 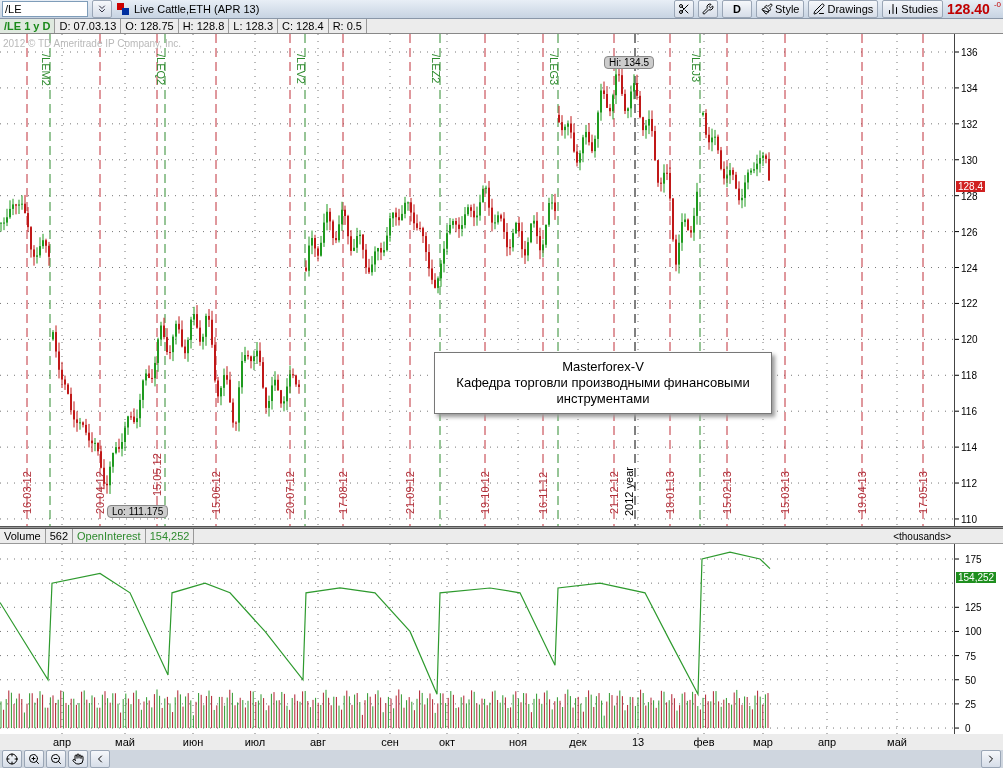 What do you see at coordinates (436, 69) in the screenshot?
I see `contract-label: /LEZ2` at bounding box center [436, 69].